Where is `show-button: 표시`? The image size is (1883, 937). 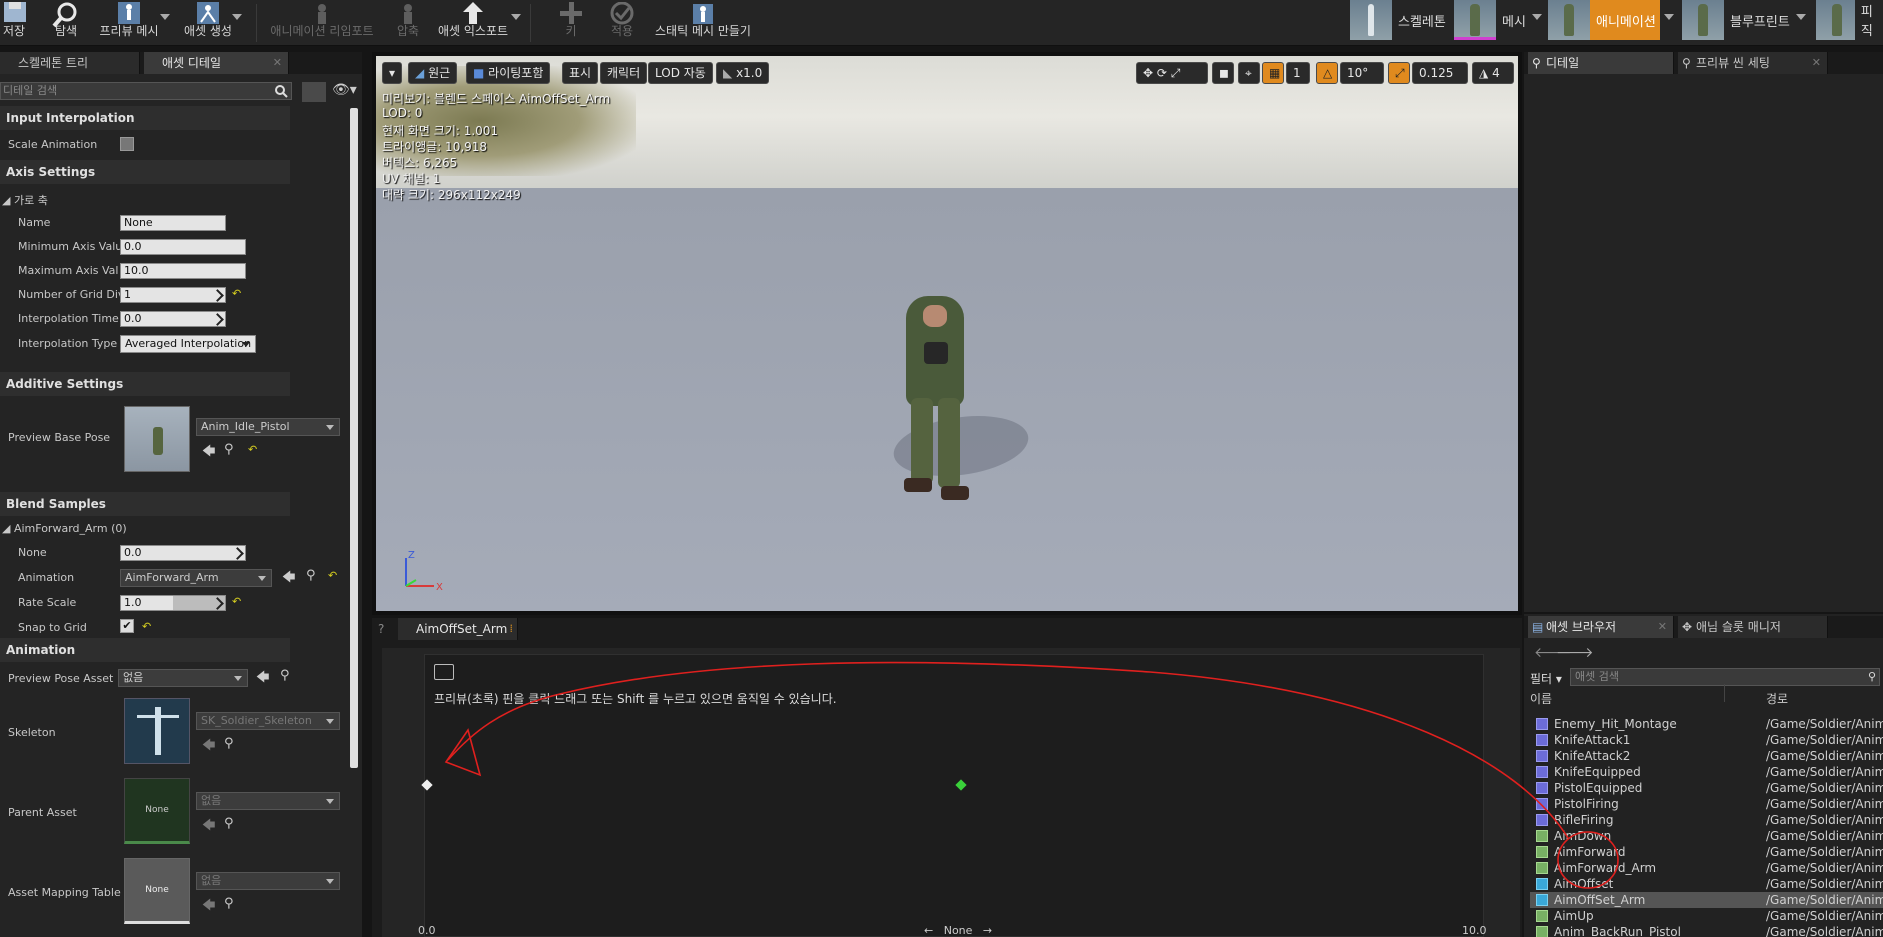 show-button: 표시 is located at coordinates (580, 73).